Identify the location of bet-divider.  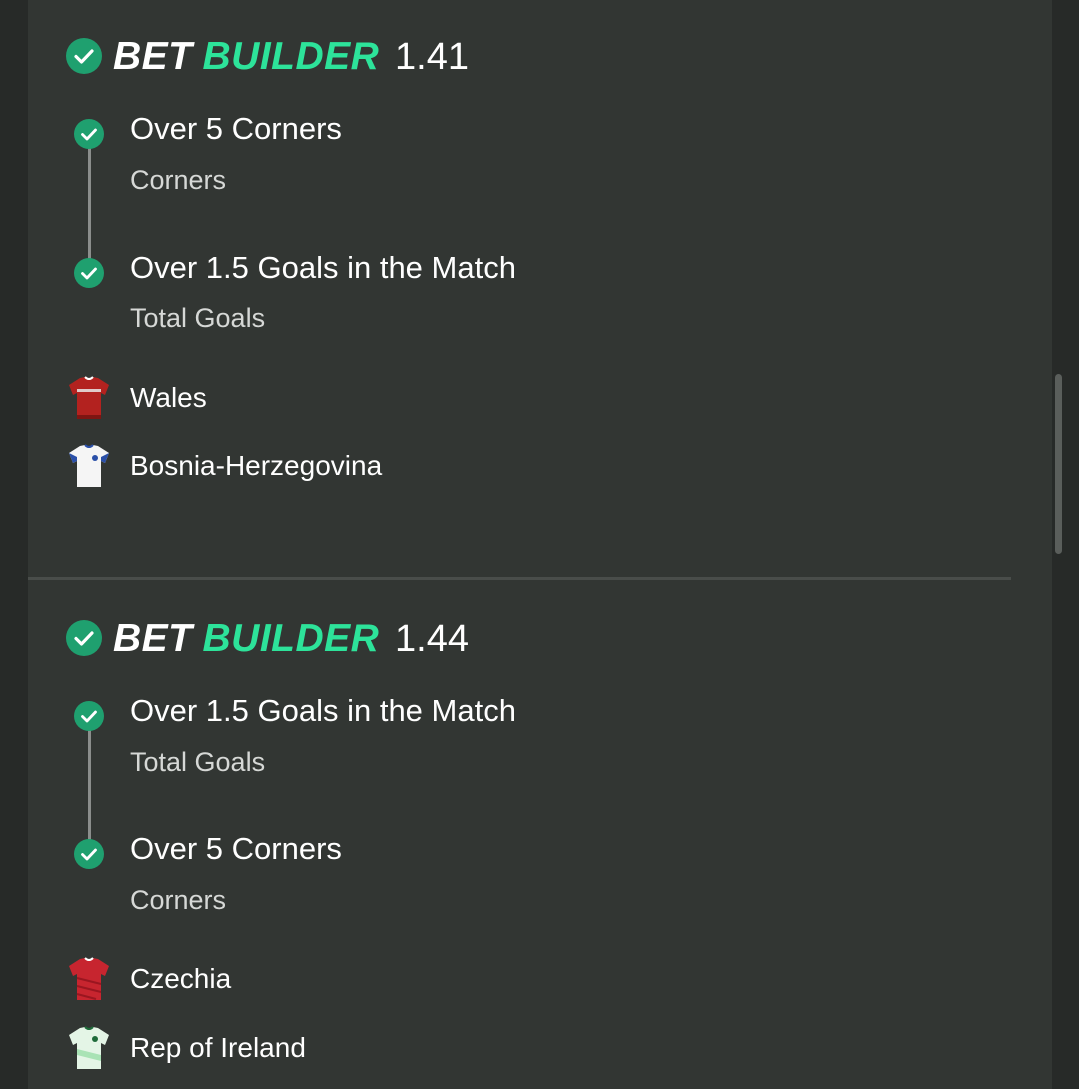
(519, 578).